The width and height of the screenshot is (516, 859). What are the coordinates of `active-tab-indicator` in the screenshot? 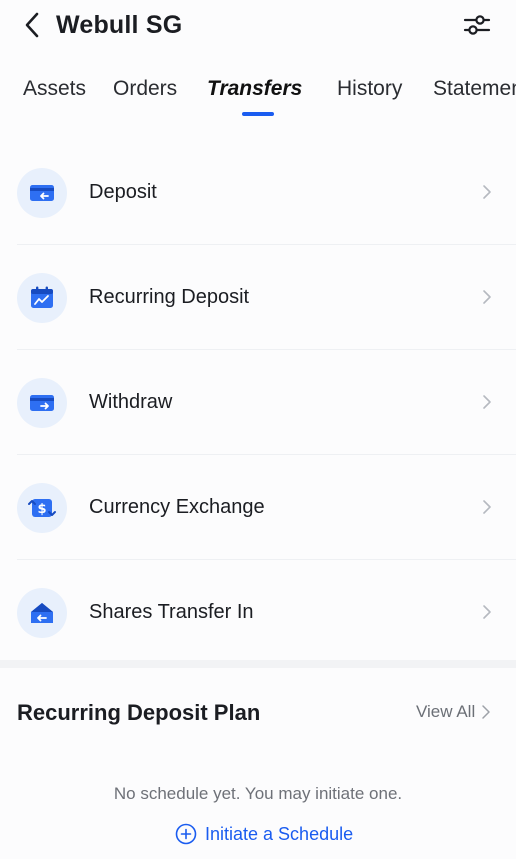 It's located at (258, 114).